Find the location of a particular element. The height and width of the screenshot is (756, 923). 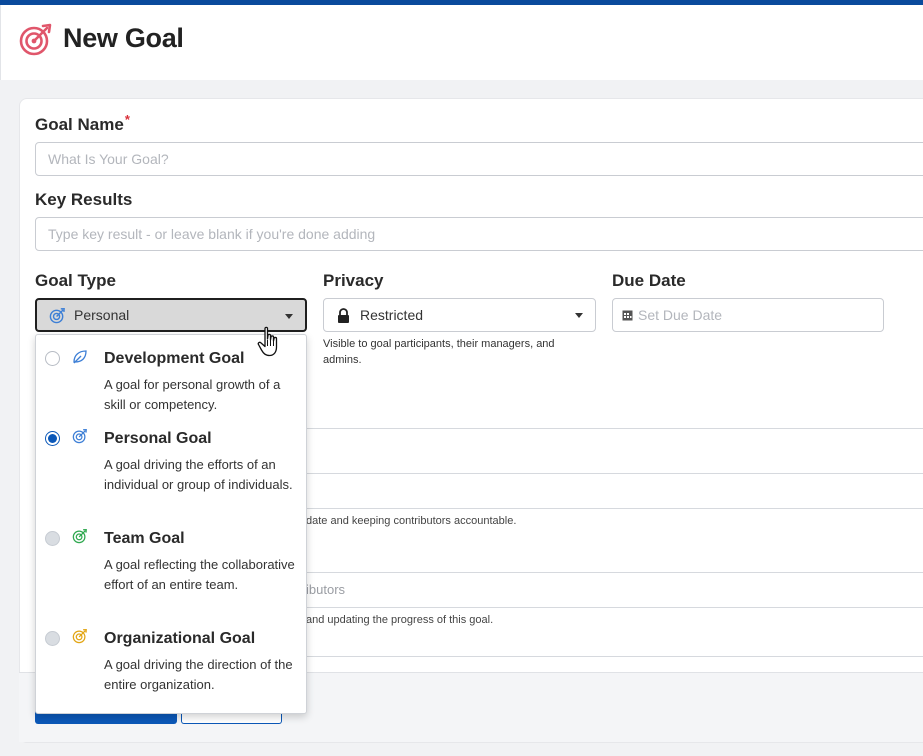

hand-pointer-icon is located at coordinates (267, 341).